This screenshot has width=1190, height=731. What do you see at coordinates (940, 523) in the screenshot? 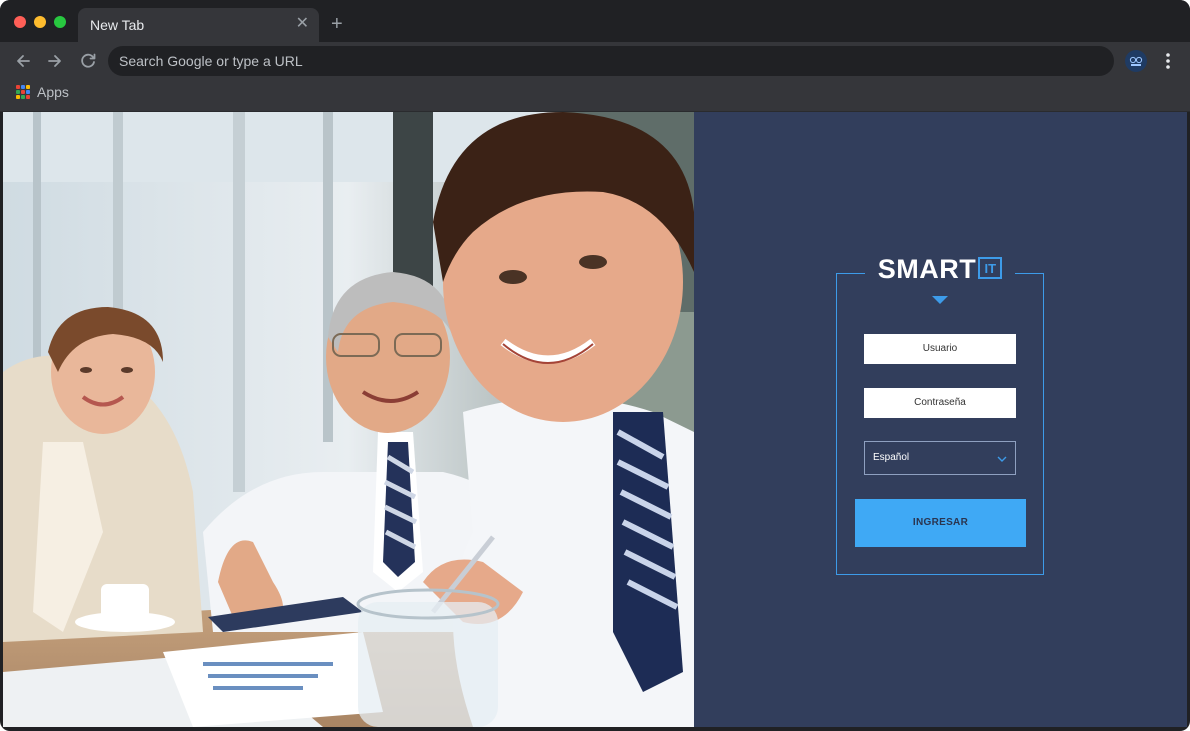
I see `login-submit-button: INGRESAR` at bounding box center [940, 523].